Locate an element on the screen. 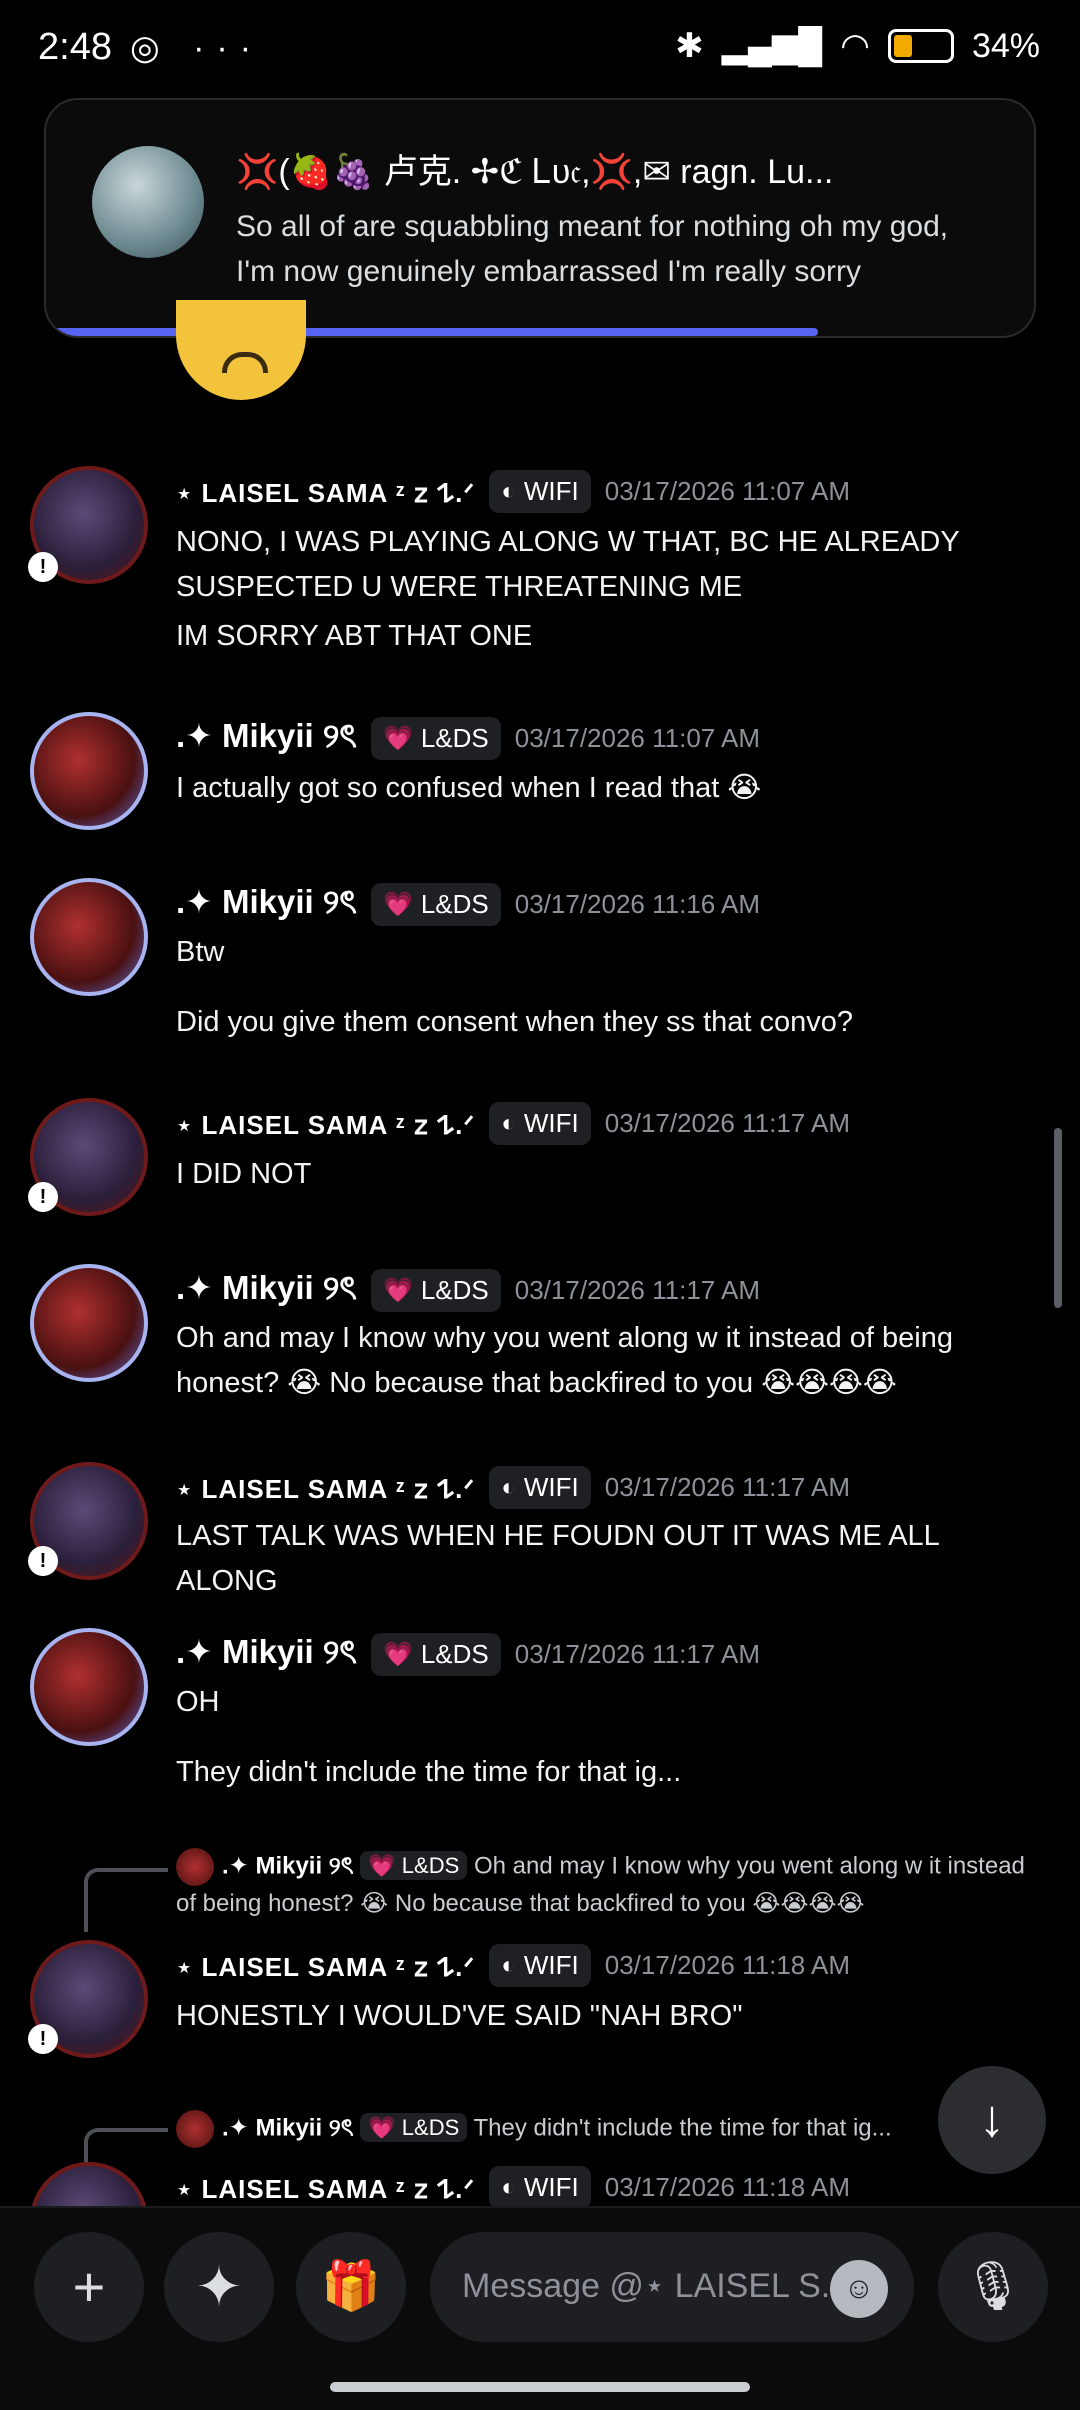 The width and height of the screenshot is (1080, 2410). mic-icon: 🎙 is located at coordinates (993, 2286).